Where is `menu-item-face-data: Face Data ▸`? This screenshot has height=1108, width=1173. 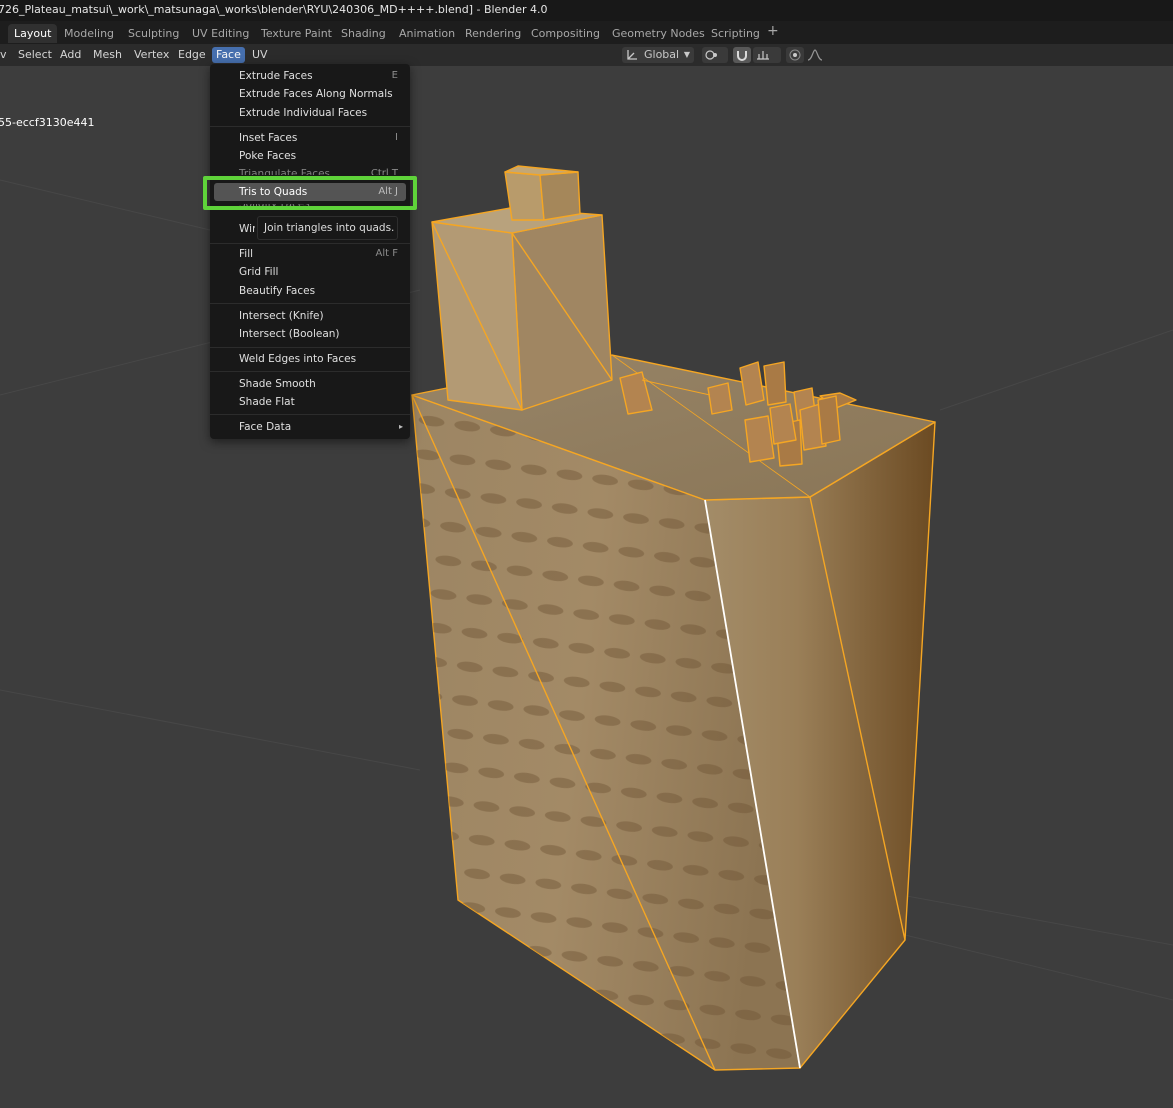 menu-item-face-data: Face Data ▸ is located at coordinates (310, 427).